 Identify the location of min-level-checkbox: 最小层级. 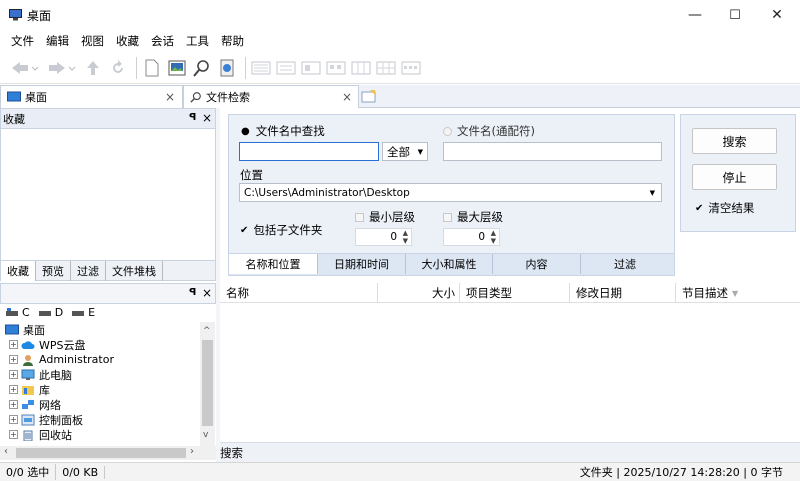
(385, 217).